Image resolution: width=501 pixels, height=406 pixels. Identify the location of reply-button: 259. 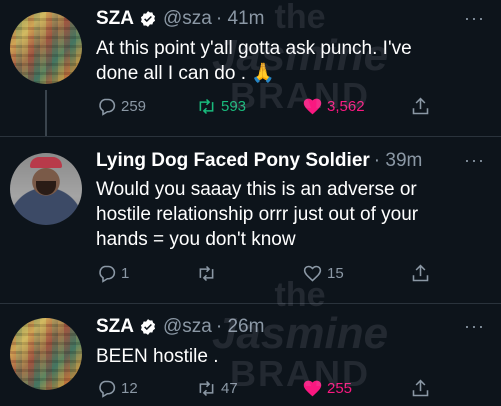
(121, 106).